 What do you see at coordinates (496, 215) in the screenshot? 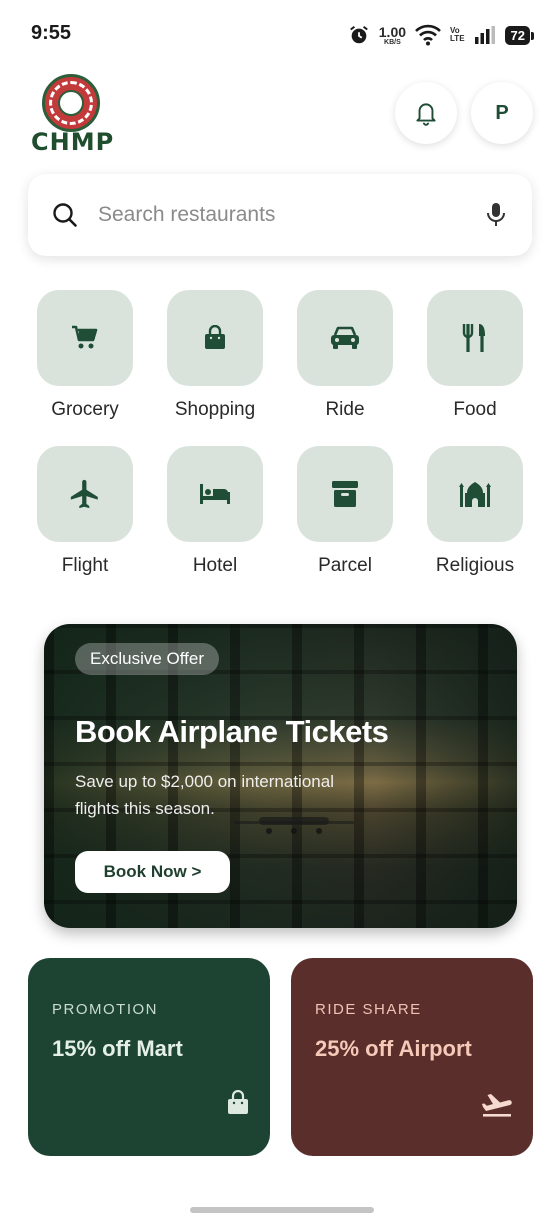
I see `microphone-icon` at bounding box center [496, 215].